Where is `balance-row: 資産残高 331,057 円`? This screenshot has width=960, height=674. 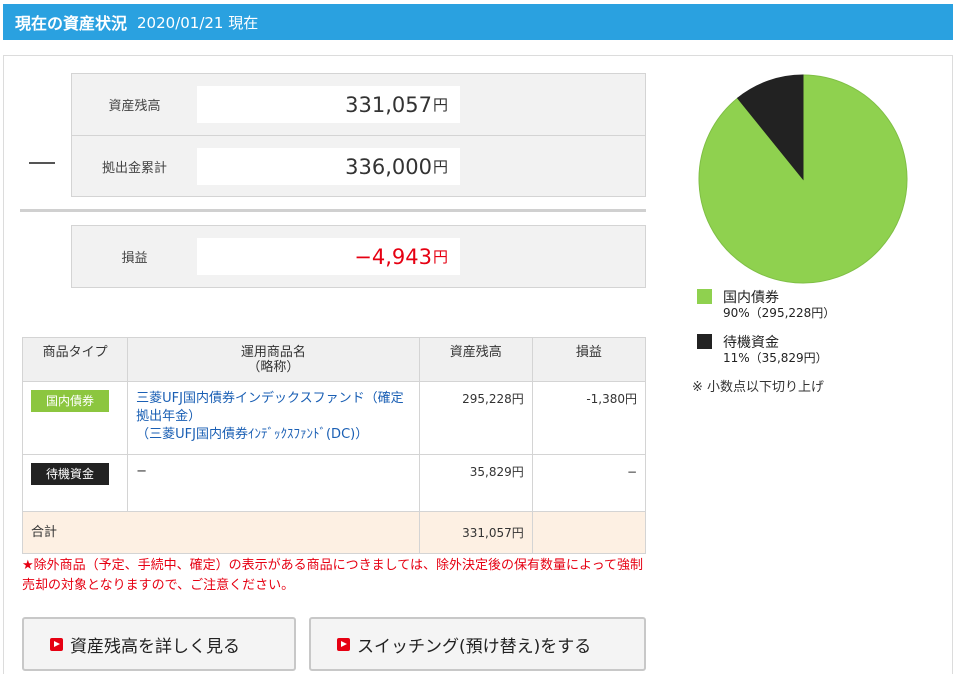
balance-row: 資産残高 331,057 円 is located at coordinates (358, 104).